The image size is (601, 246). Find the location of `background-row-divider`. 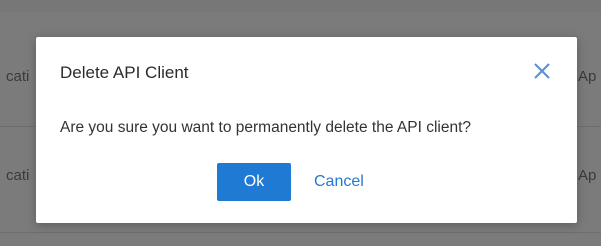

background-row-divider is located at coordinates (300, 232).